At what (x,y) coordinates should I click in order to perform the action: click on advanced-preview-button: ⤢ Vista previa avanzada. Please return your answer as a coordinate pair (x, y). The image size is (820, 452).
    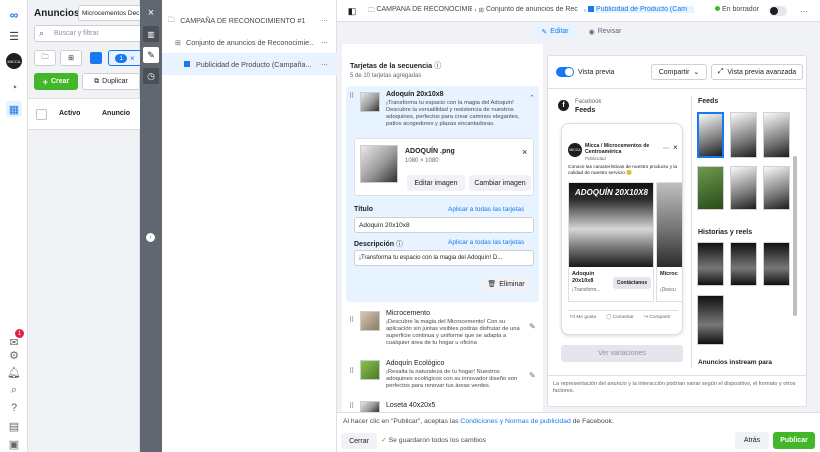
    Looking at the image, I should click on (757, 72).